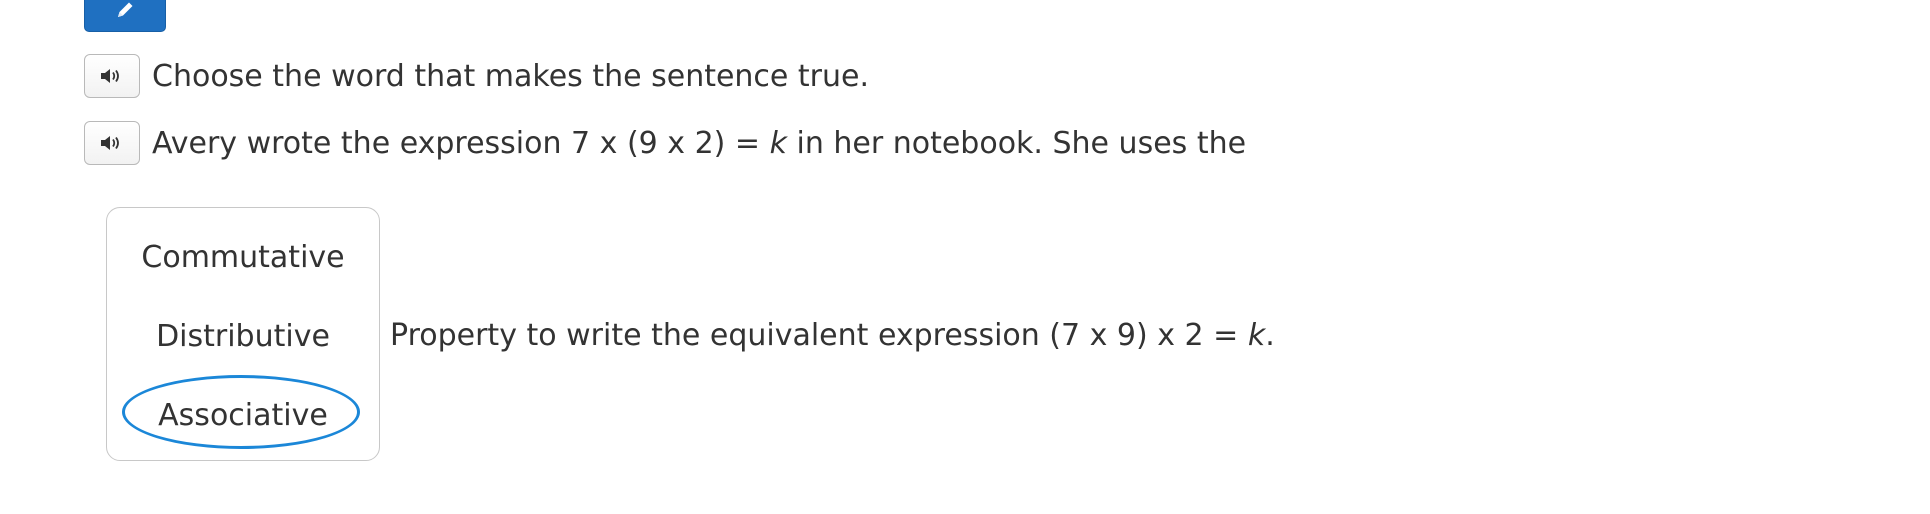 Image resolution: width=1930 pixels, height=514 pixels. Describe the element at coordinates (125, 10) in the screenshot. I see `pencil-icon` at that location.